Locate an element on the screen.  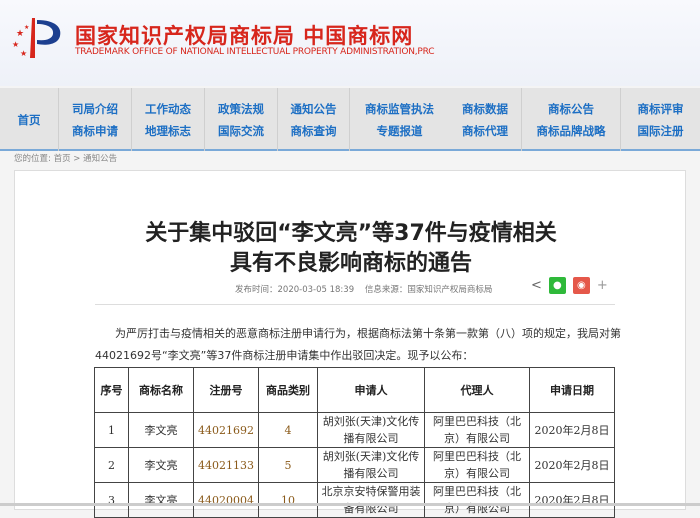
nav-link: 商标申请 is located at coordinates (95, 131).